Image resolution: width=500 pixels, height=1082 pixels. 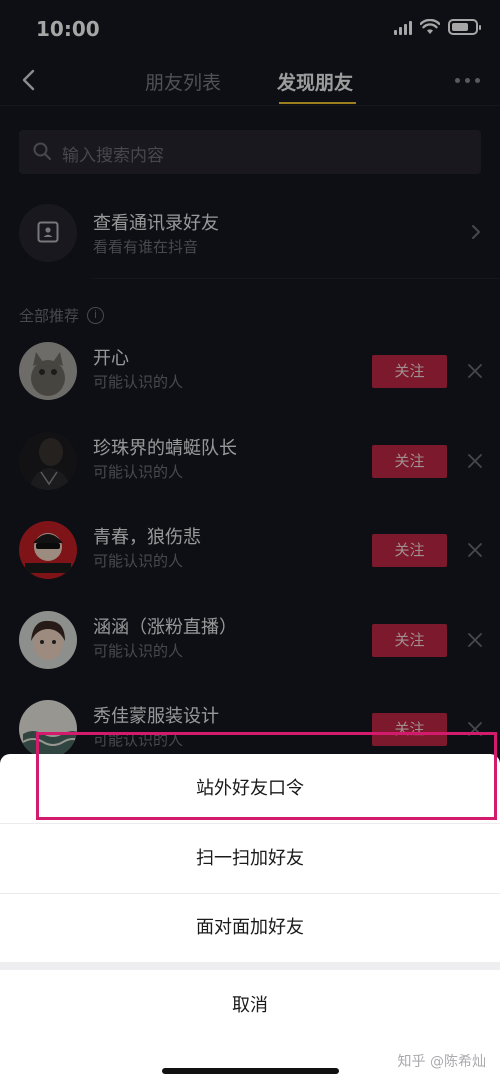 What do you see at coordinates (250, 1005) in the screenshot?
I see `cancel-button: 取消` at bounding box center [250, 1005].